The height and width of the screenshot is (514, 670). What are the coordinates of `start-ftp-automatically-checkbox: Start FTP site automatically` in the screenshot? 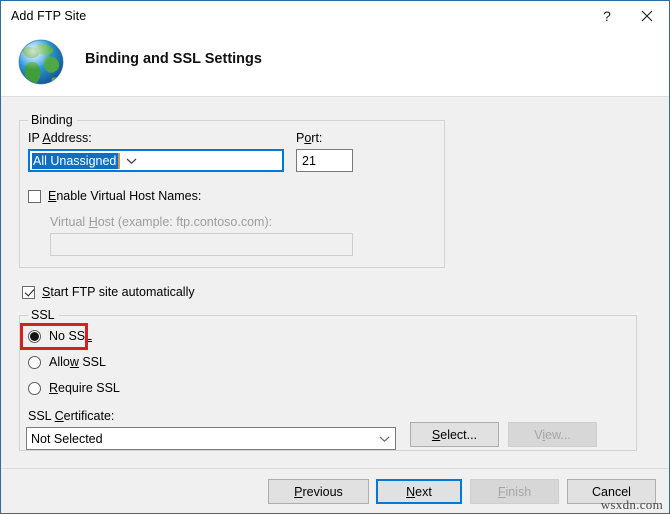 It's located at (108, 292).